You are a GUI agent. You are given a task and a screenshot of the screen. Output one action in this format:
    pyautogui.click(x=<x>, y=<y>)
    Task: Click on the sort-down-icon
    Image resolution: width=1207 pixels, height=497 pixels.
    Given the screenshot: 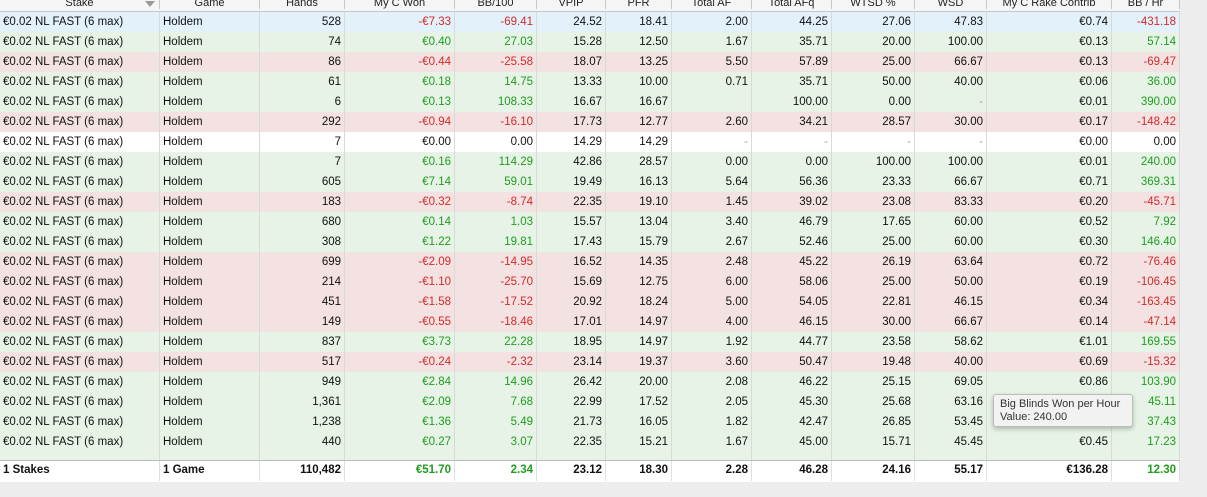 What is the action you would take?
    pyautogui.click(x=150, y=4)
    